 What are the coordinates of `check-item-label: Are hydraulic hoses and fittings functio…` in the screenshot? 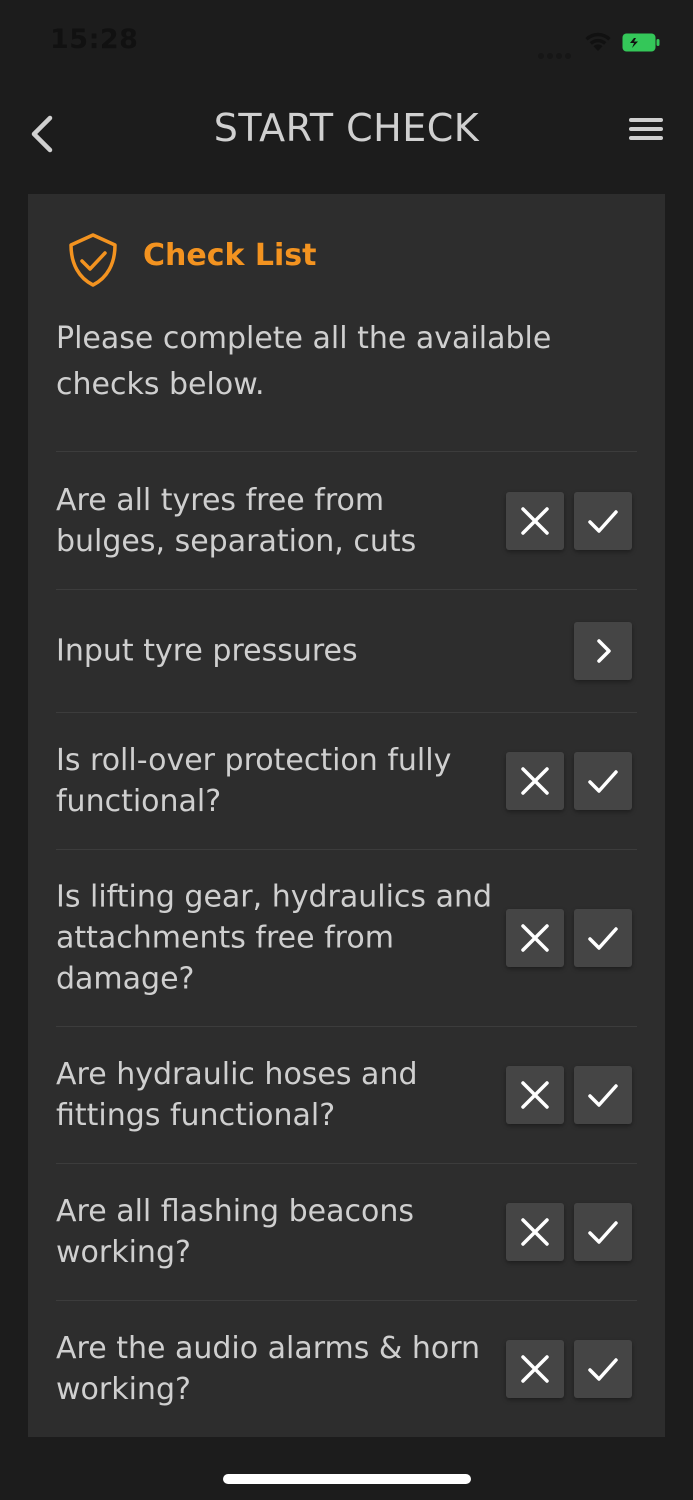 It's located at (237, 1095).